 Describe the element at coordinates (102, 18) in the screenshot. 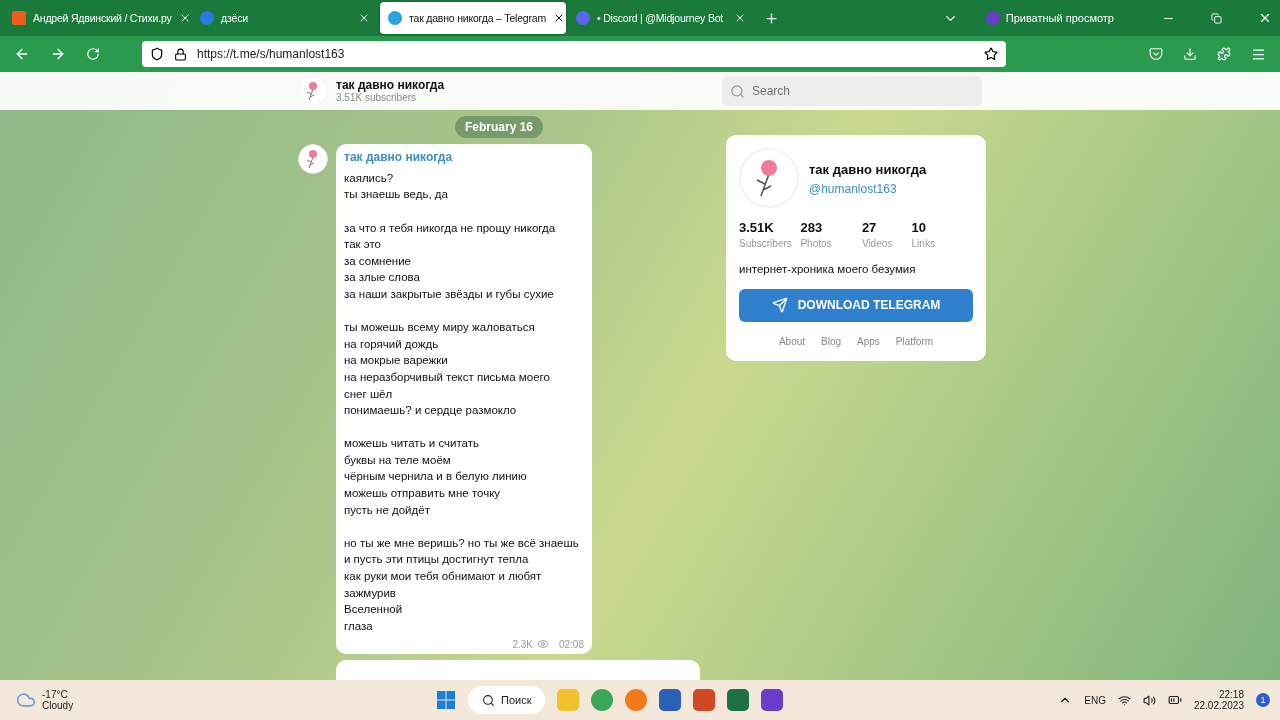

I see `tab-title: Андрей Ядвинский / Стихи.ру` at that location.